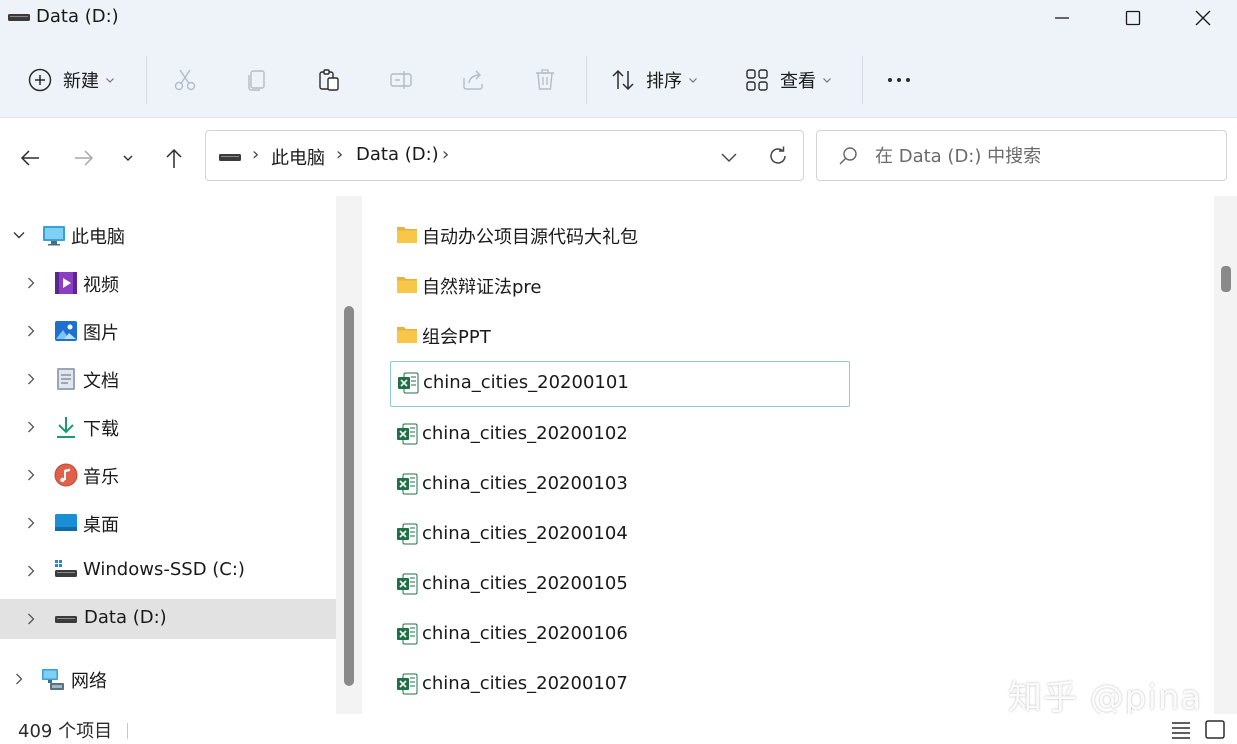 This screenshot has height=744, width=1237. Describe the element at coordinates (66, 475) in the screenshot. I see `music-icon` at that location.